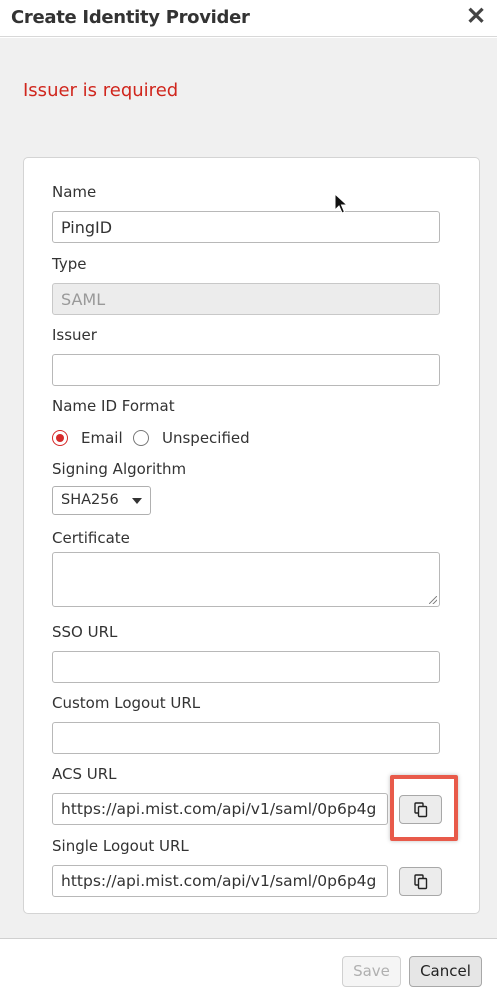 The width and height of the screenshot is (497, 1000). I want to click on issuer-label: Issuer, so click(74, 335).